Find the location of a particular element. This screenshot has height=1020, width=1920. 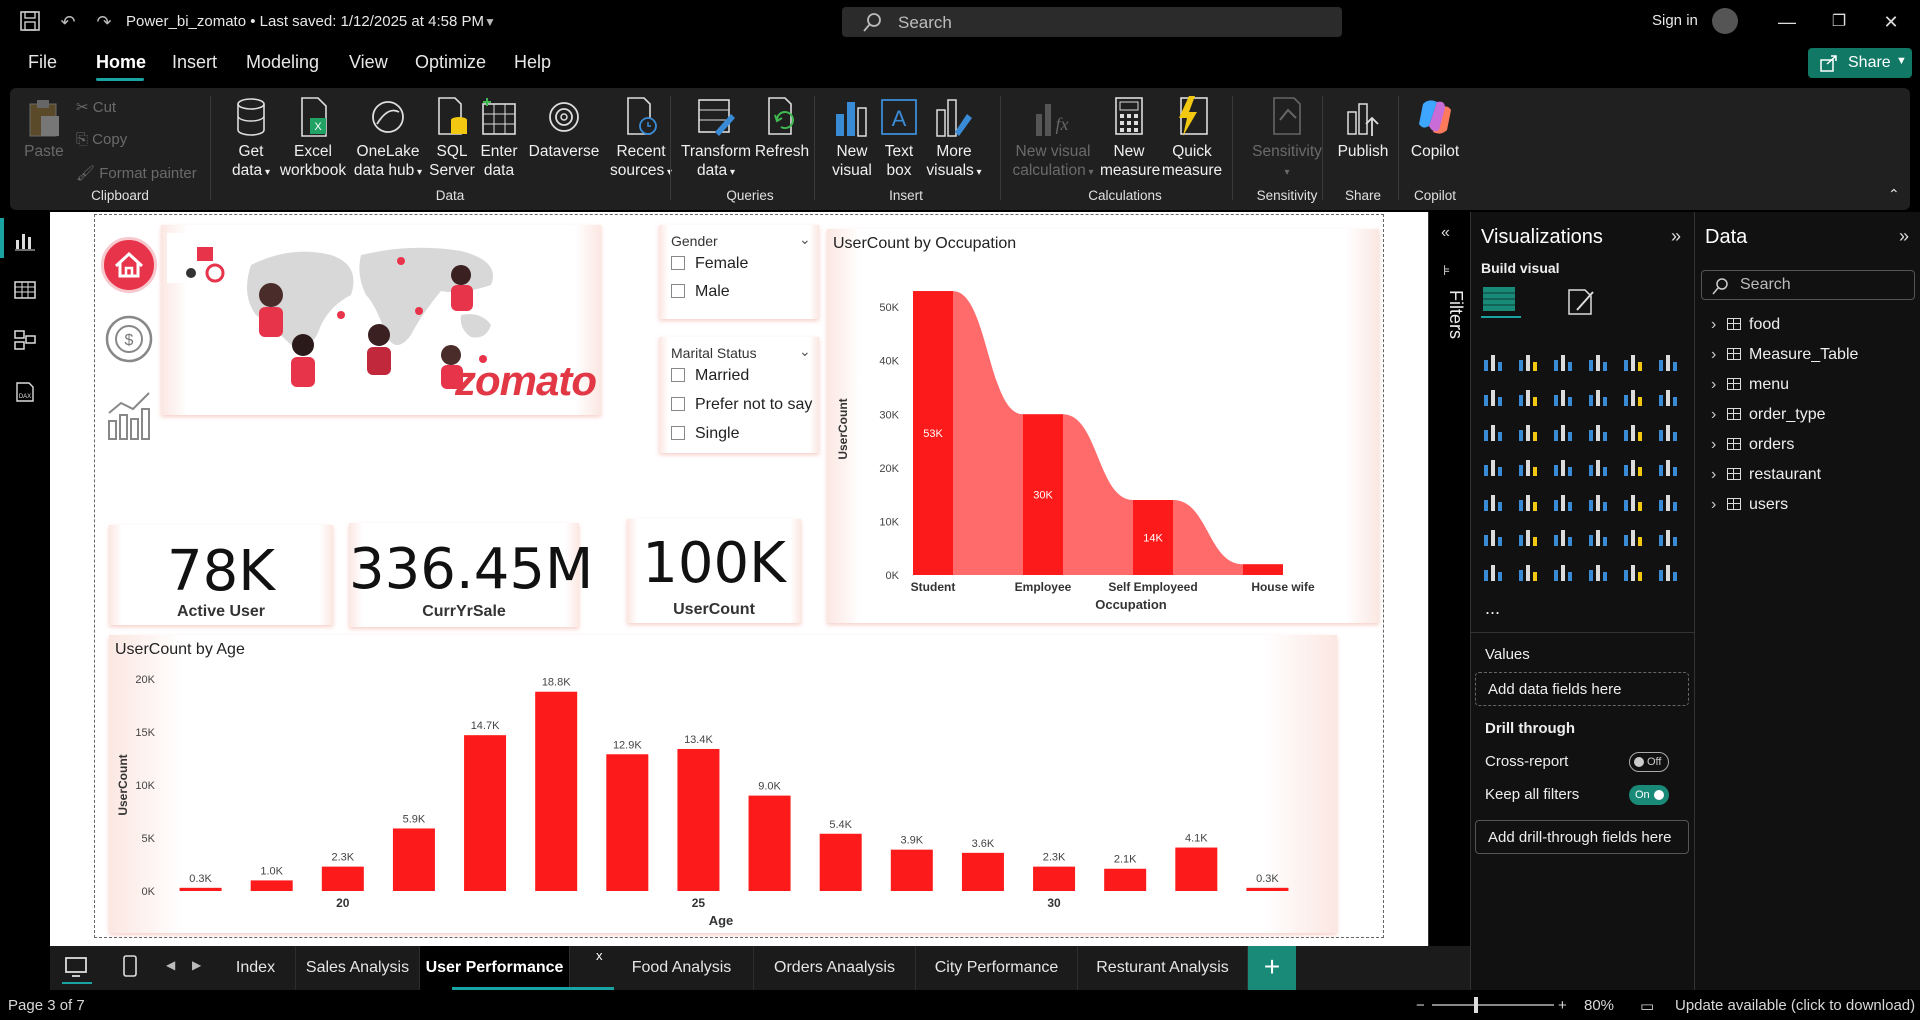

search-input: Search is located at coordinates (1092, 22).